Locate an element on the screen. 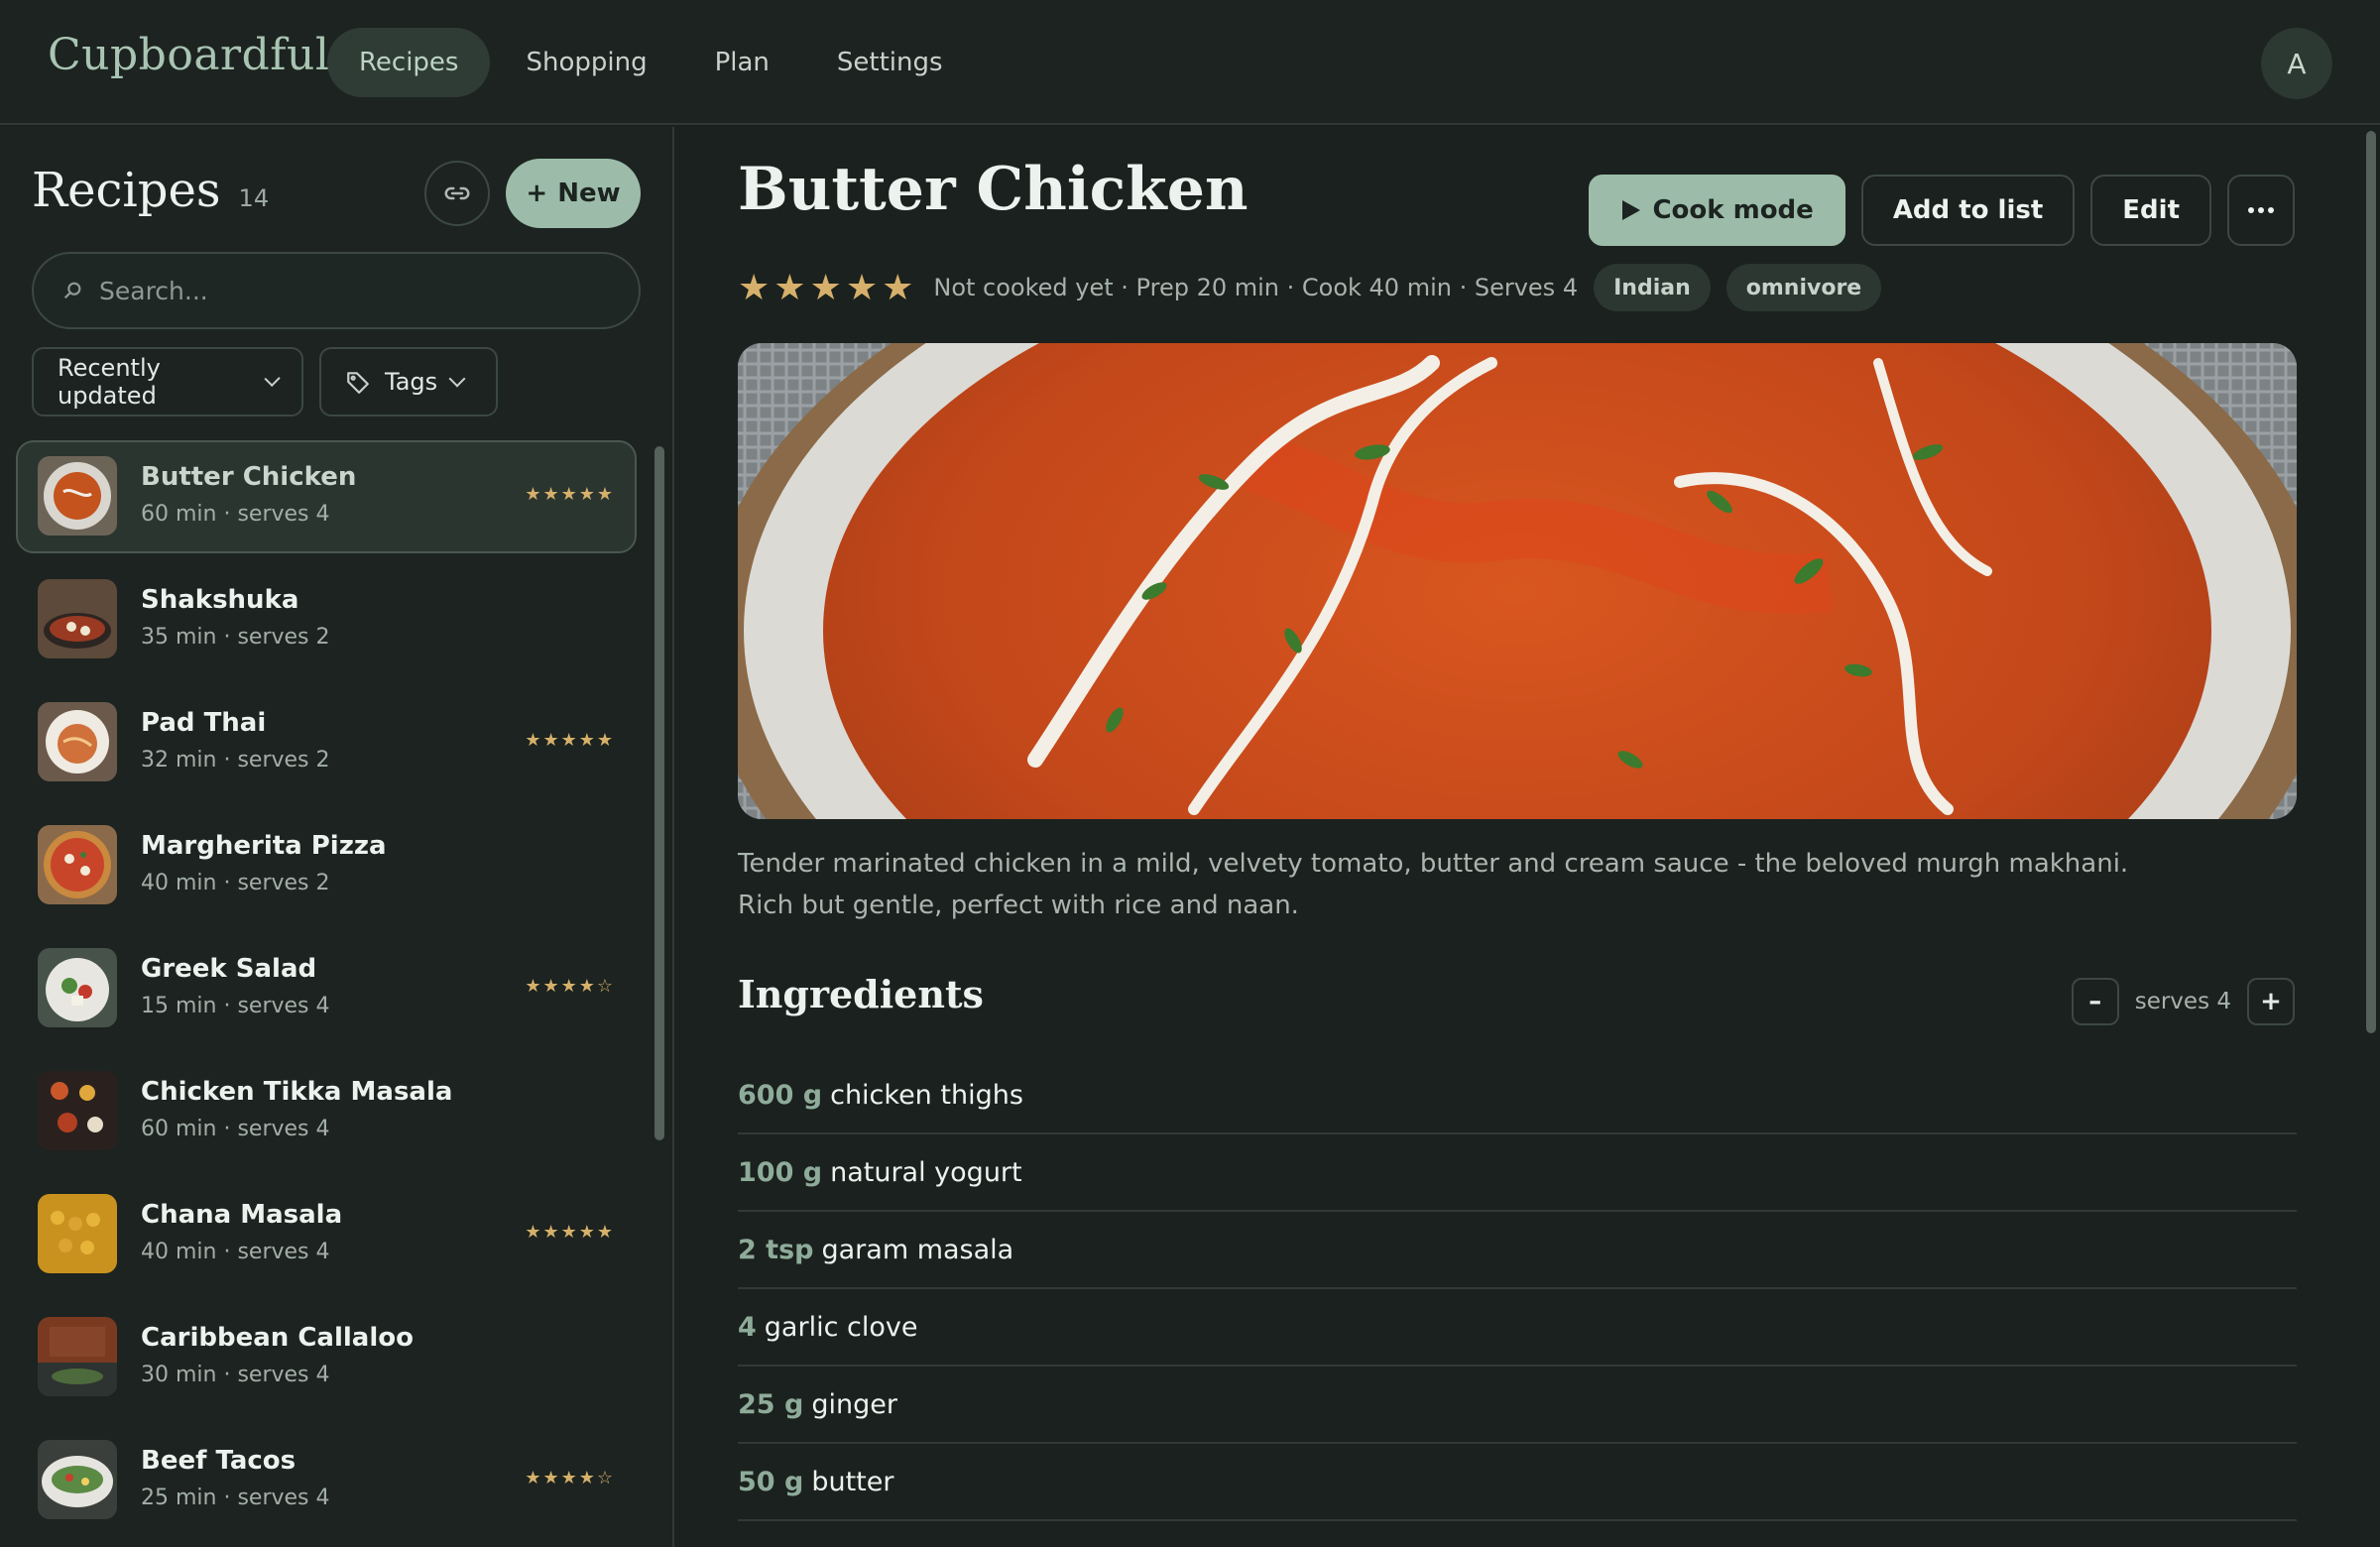 Image resolution: width=2380 pixels, height=1547 pixels. main-nav: Recipes Shopping Plan Settings is located at coordinates (651, 62).